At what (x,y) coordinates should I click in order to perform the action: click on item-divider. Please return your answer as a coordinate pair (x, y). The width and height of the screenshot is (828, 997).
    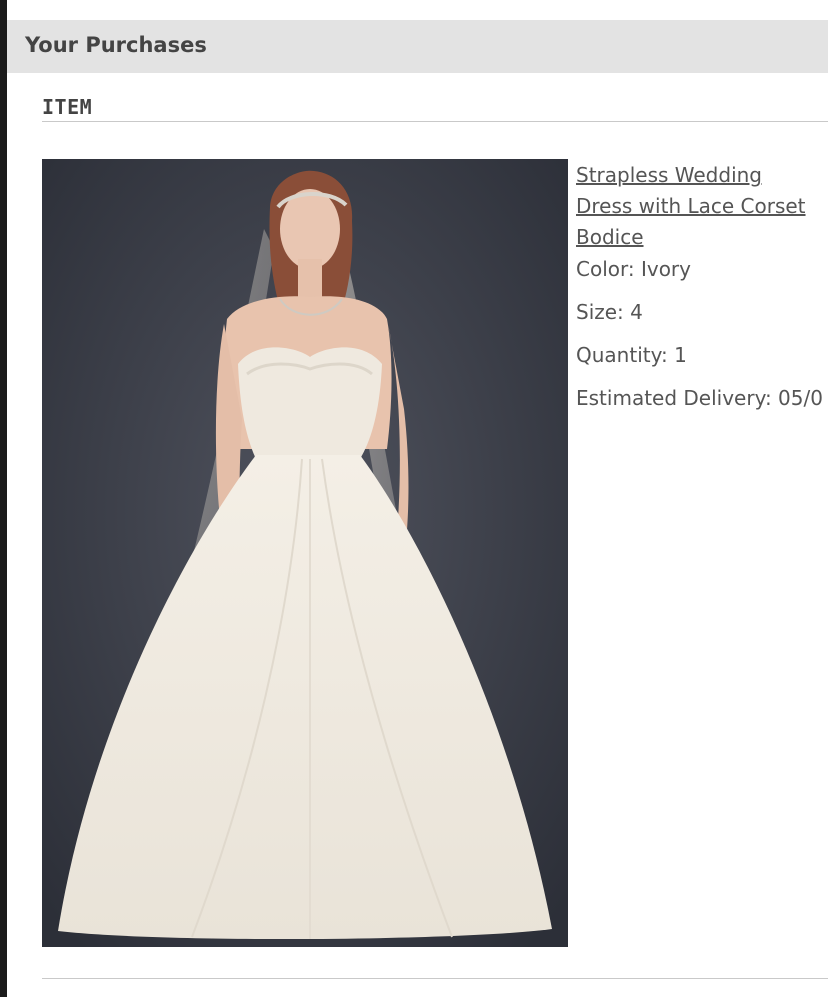
    Looking at the image, I should click on (435, 978).